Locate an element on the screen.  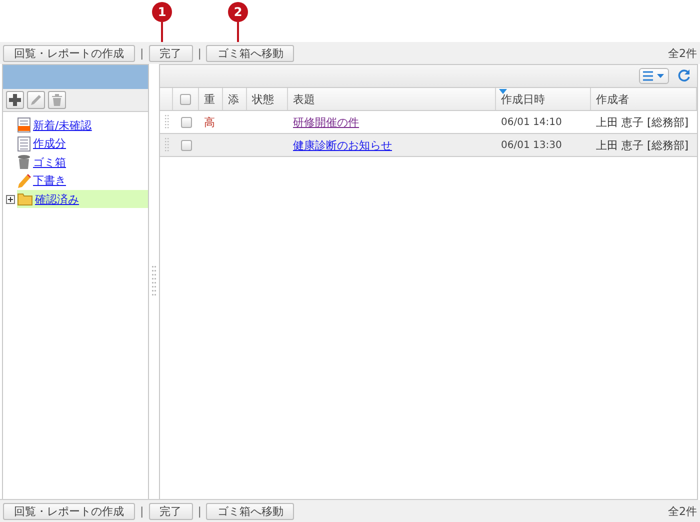
view-menu-button is located at coordinates (654, 76).